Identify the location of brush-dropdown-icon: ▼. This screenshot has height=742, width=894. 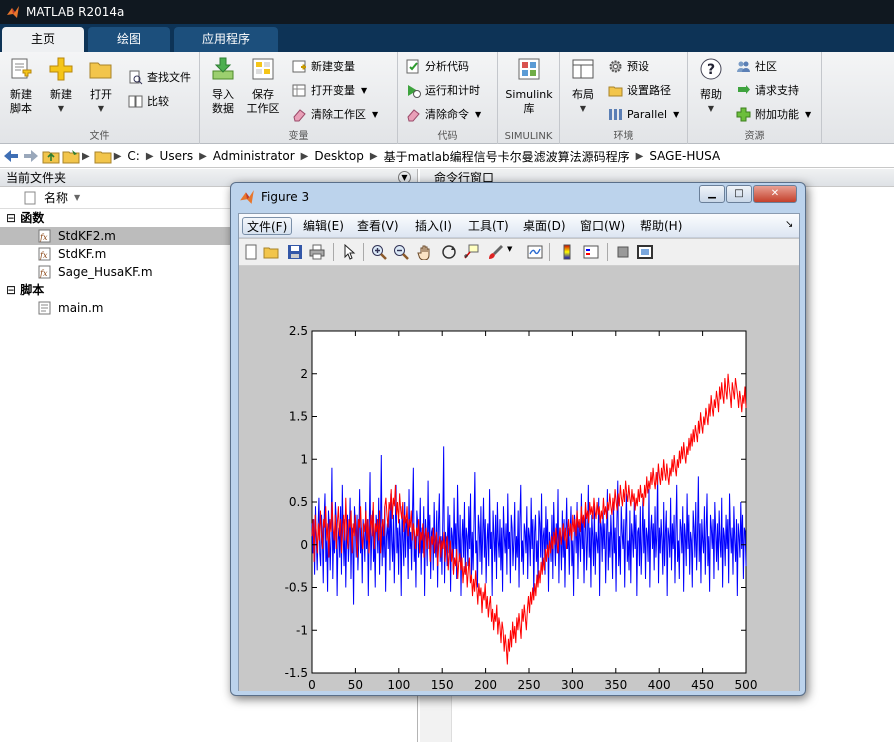
(509, 249).